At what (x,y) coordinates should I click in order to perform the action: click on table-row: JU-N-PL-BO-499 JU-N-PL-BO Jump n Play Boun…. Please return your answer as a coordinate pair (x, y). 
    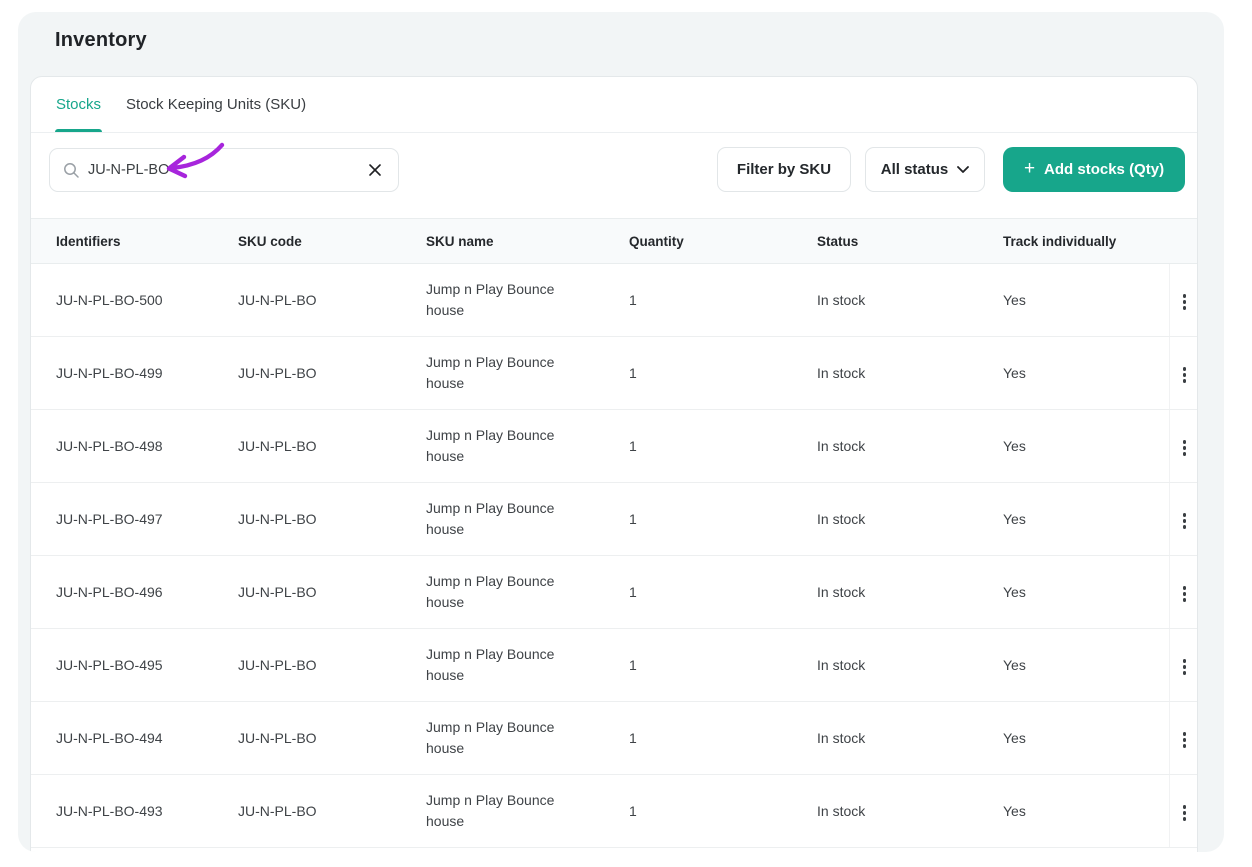
    Looking at the image, I should click on (614, 373).